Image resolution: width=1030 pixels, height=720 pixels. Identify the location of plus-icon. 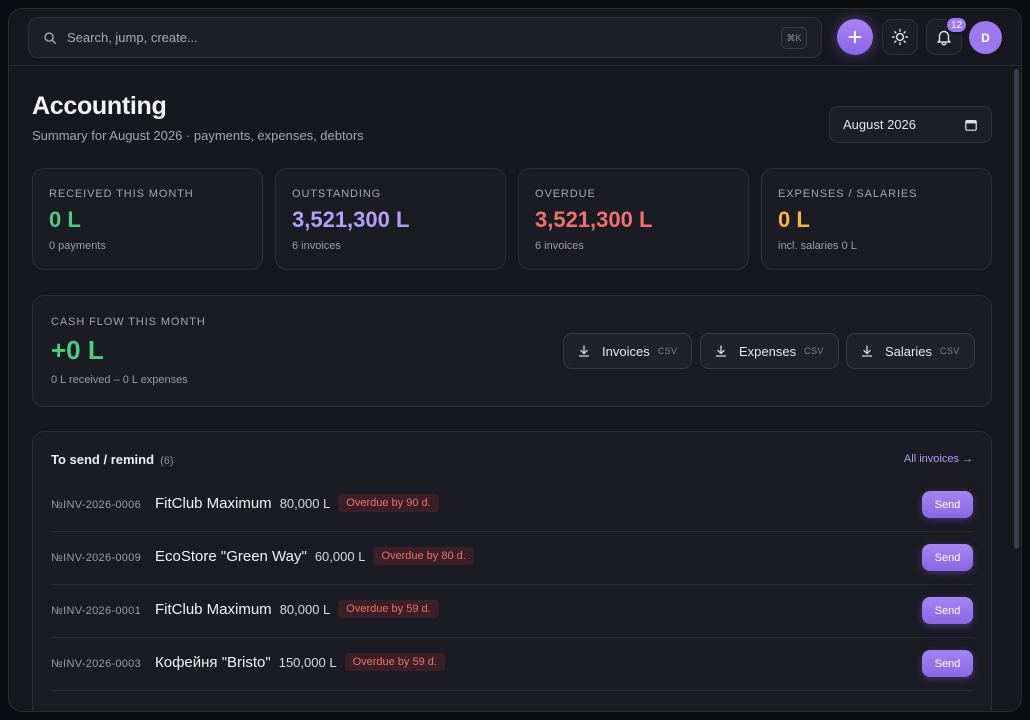
(855, 37).